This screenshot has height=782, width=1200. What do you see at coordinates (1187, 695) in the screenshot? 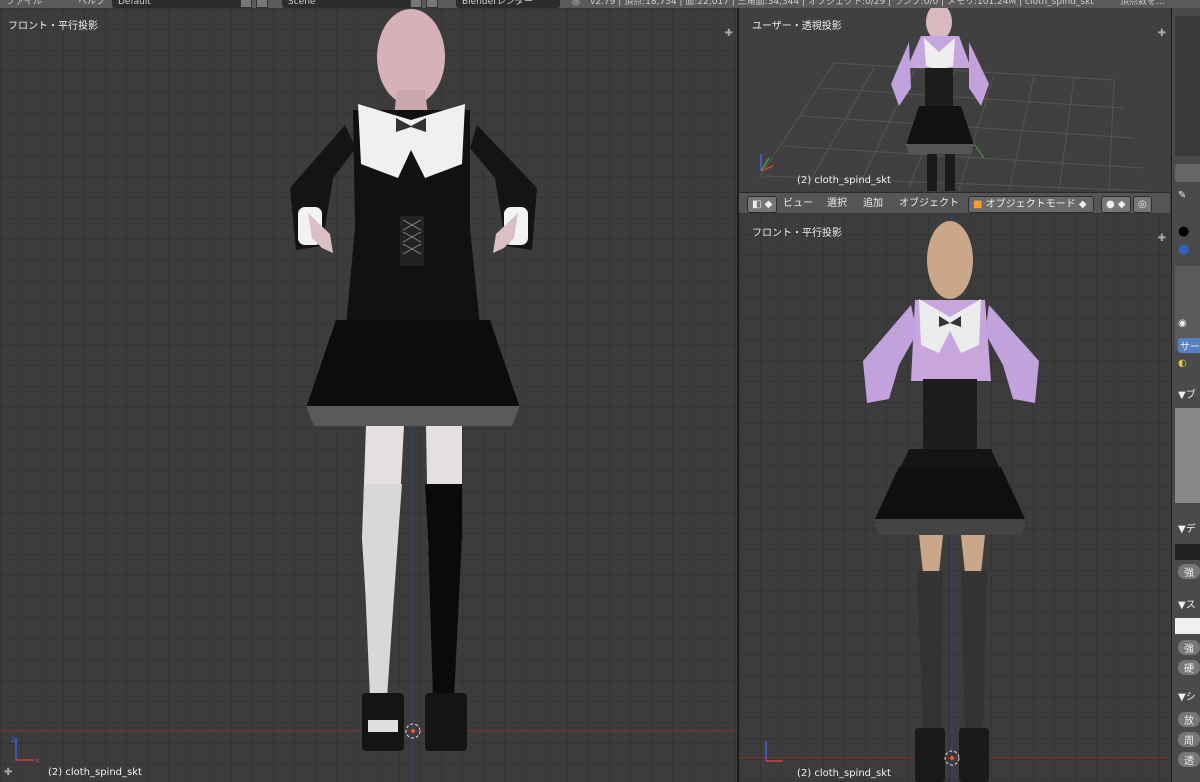
I see `panel-header-3: ▼シ` at bounding box center [1187, 695].